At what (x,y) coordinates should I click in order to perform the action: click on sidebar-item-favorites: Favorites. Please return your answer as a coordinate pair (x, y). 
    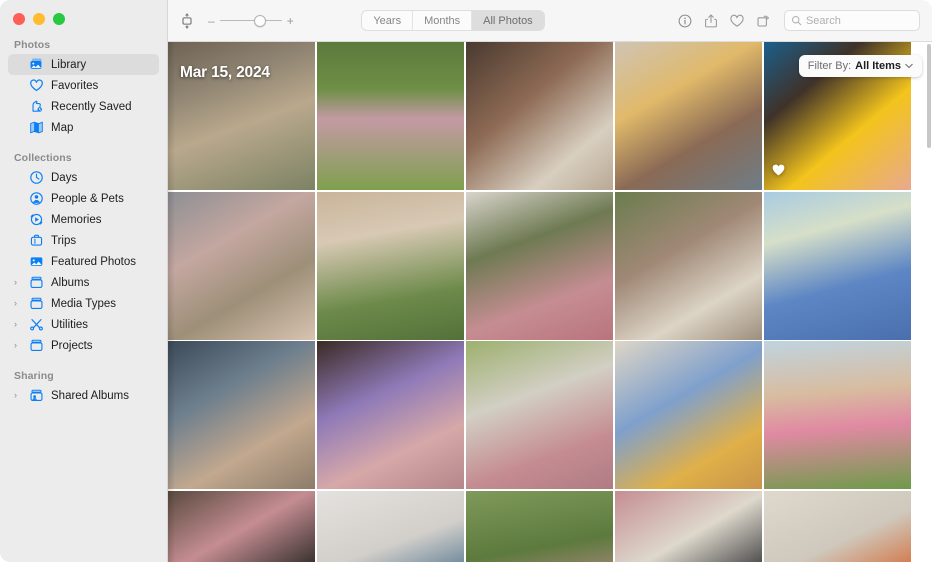
    Looking at the image, I should click on (83, 85).